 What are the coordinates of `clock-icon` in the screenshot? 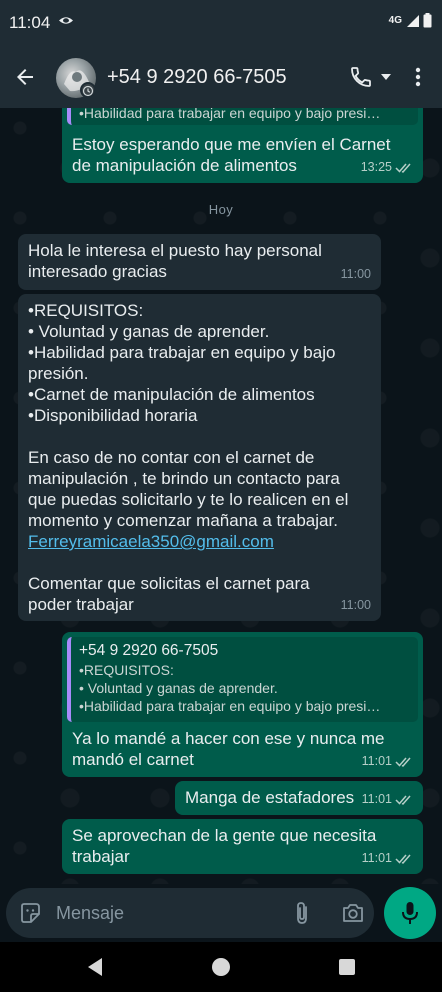 It's located at (88, 91).